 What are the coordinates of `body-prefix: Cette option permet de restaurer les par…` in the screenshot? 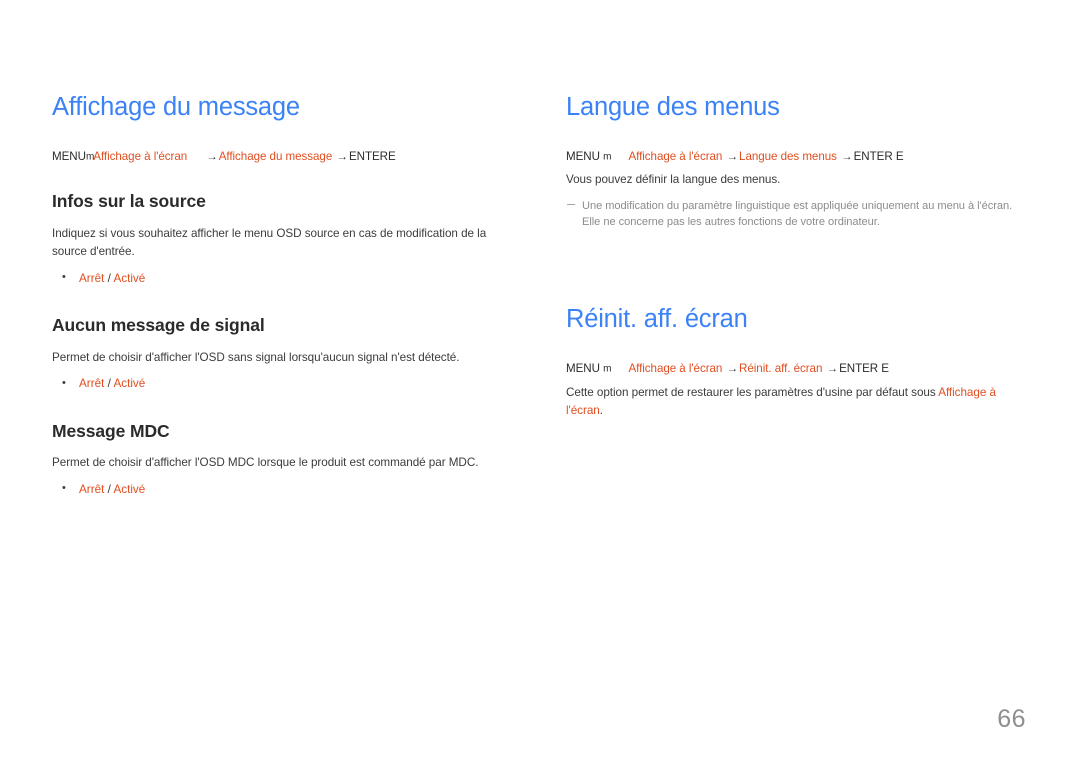 It's located at (752, 392).